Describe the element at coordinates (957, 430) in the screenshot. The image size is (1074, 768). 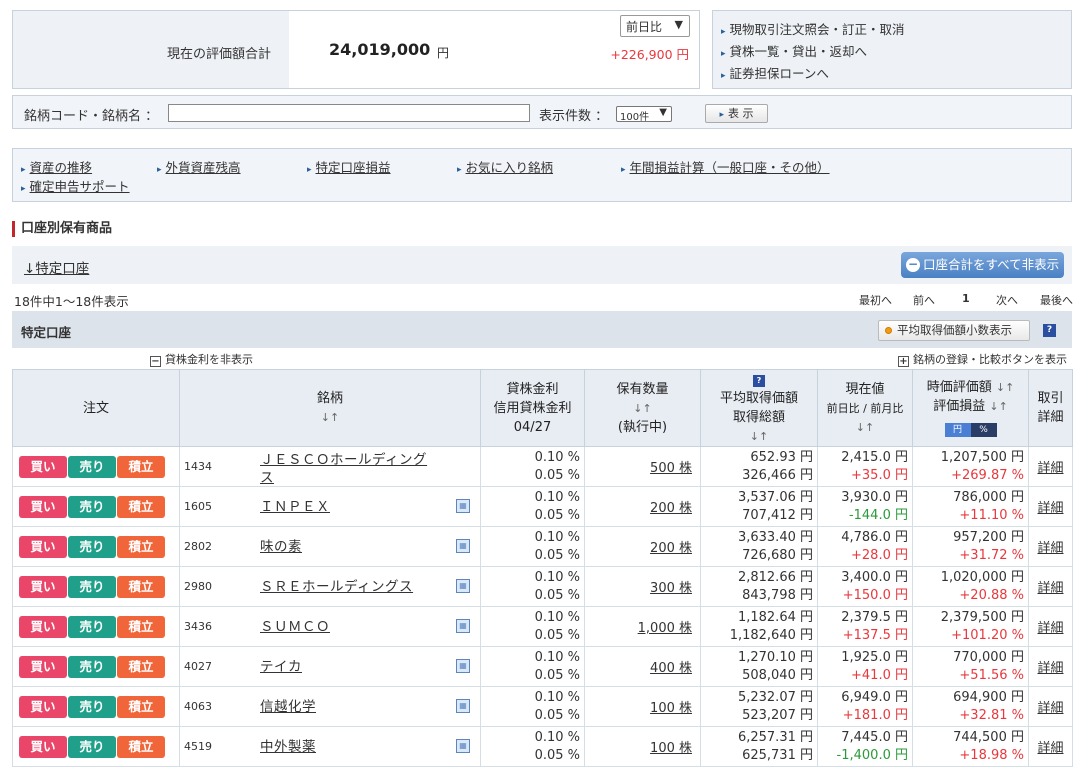
I see `unit-yen-button: 円` at that location.